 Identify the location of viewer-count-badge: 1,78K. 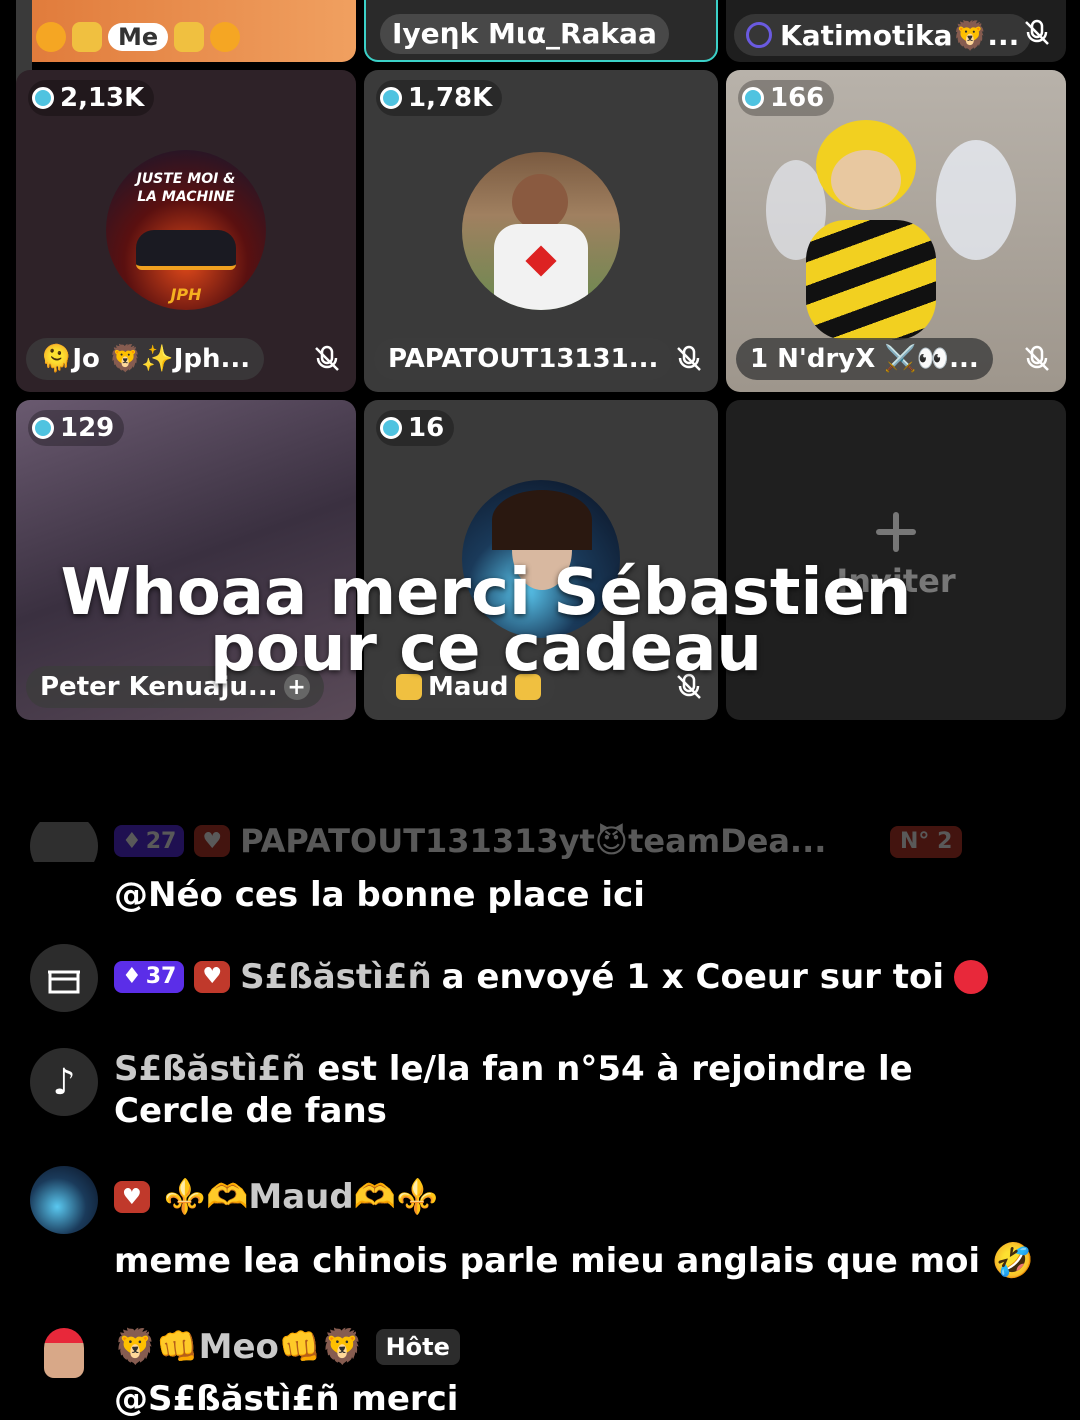
(439, 98).